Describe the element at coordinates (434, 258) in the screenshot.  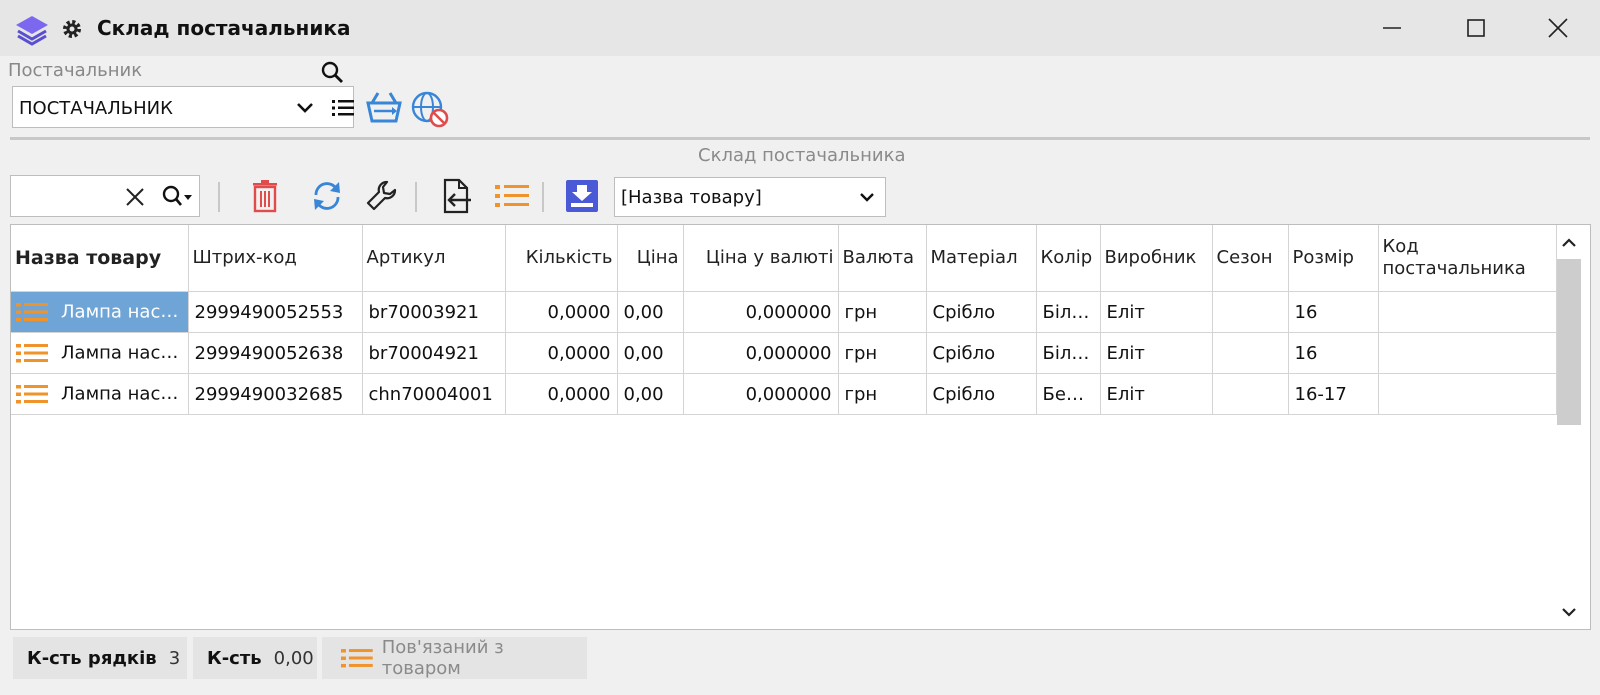
I see `column-header: Артикул` at that location.